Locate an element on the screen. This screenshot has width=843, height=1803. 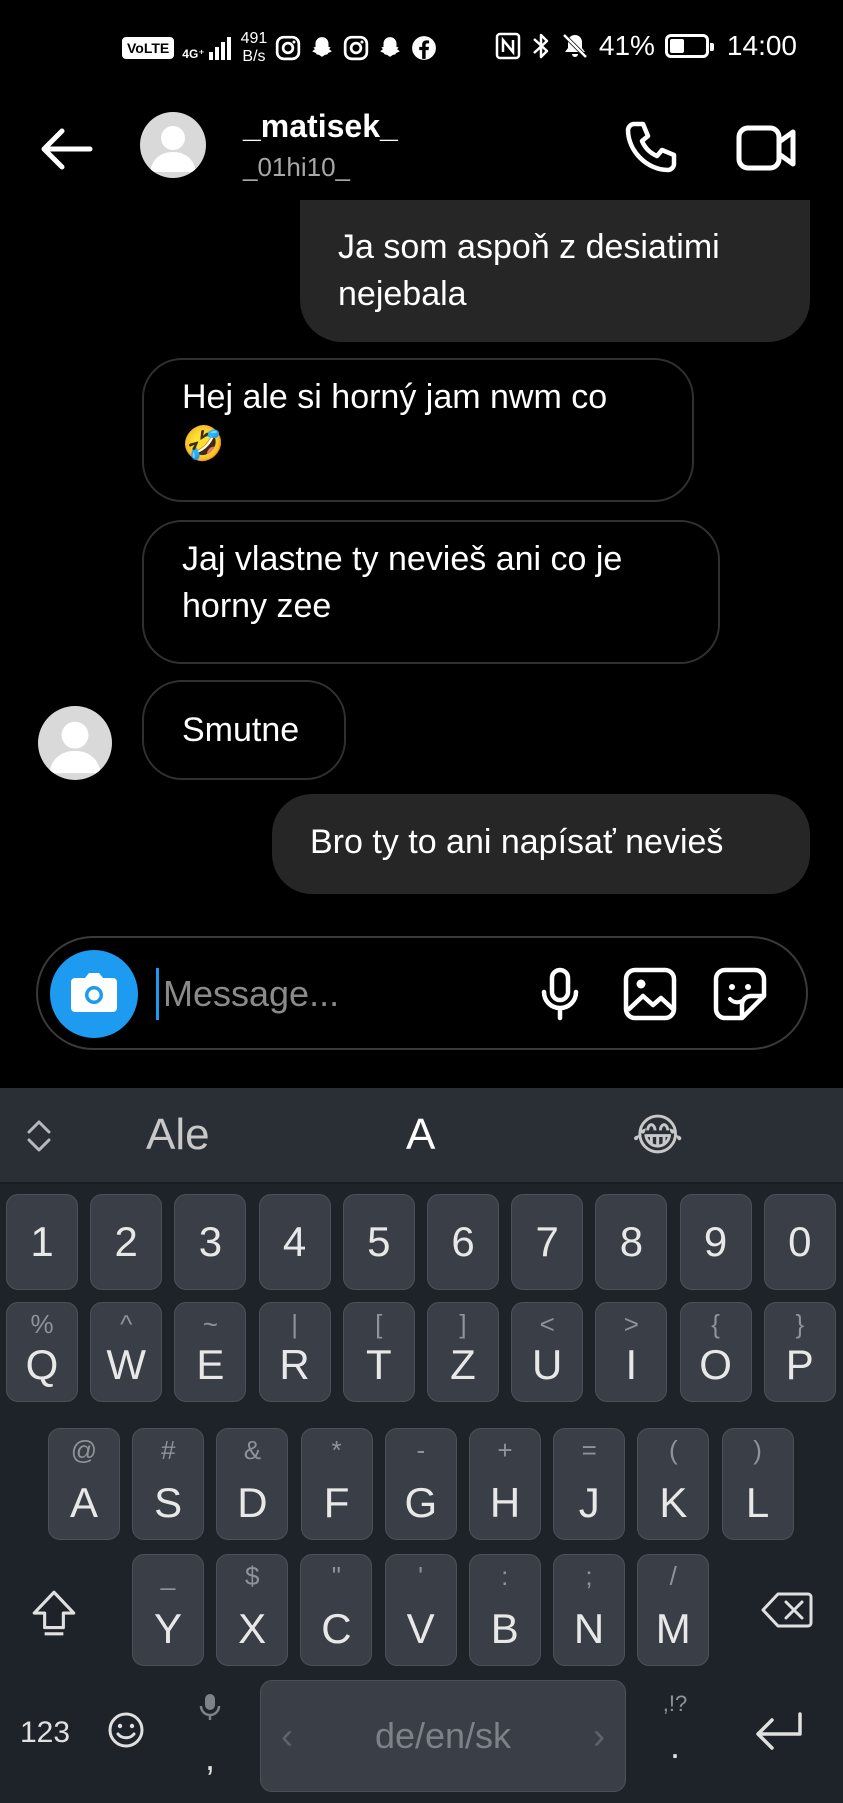
gallery-icon is located at coordinates (650, 994).